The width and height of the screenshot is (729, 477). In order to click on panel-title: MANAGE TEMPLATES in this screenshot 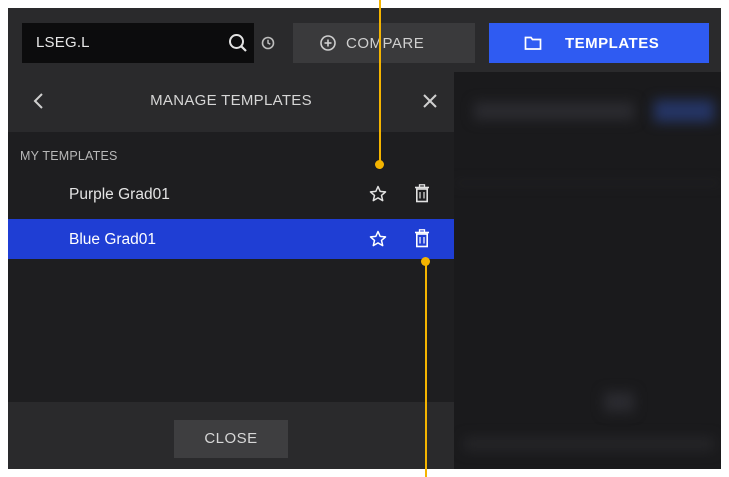, I will do `click(231, 100)`.